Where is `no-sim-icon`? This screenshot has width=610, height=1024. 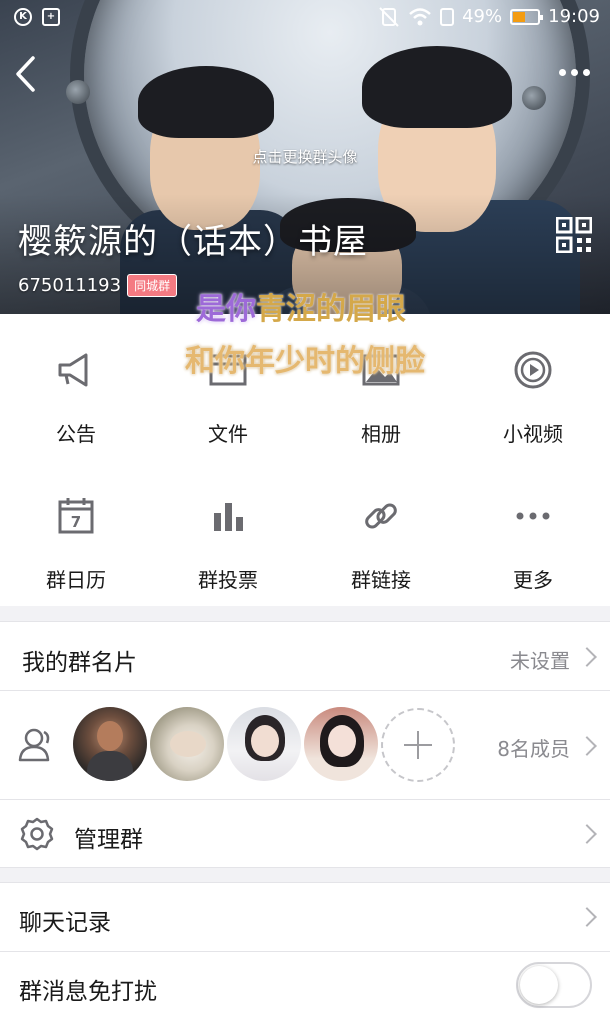
no-sim-icon is located at coordinates (389, 16).